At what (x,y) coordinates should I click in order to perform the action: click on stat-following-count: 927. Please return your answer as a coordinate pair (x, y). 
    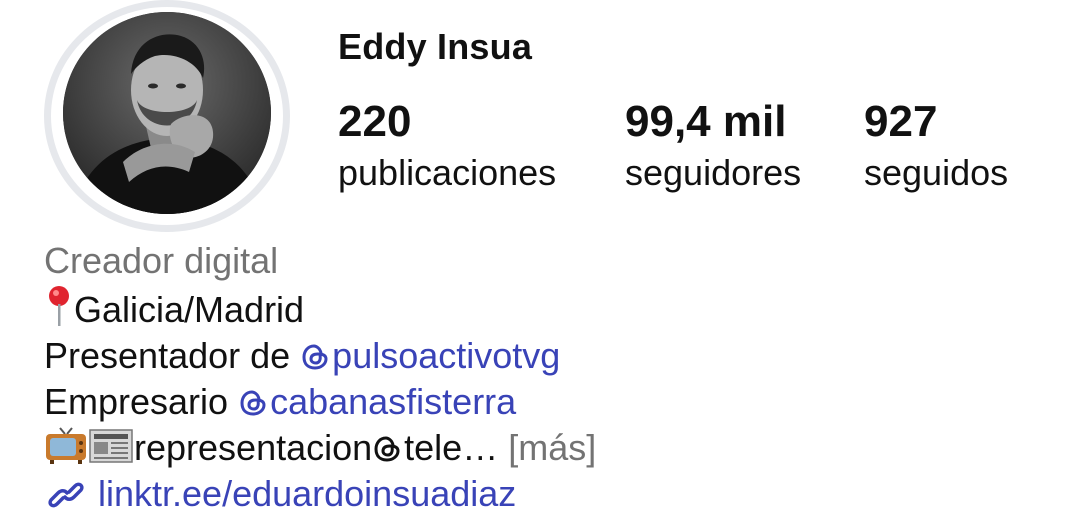
    Looking at the image, I should click on (901, 121).